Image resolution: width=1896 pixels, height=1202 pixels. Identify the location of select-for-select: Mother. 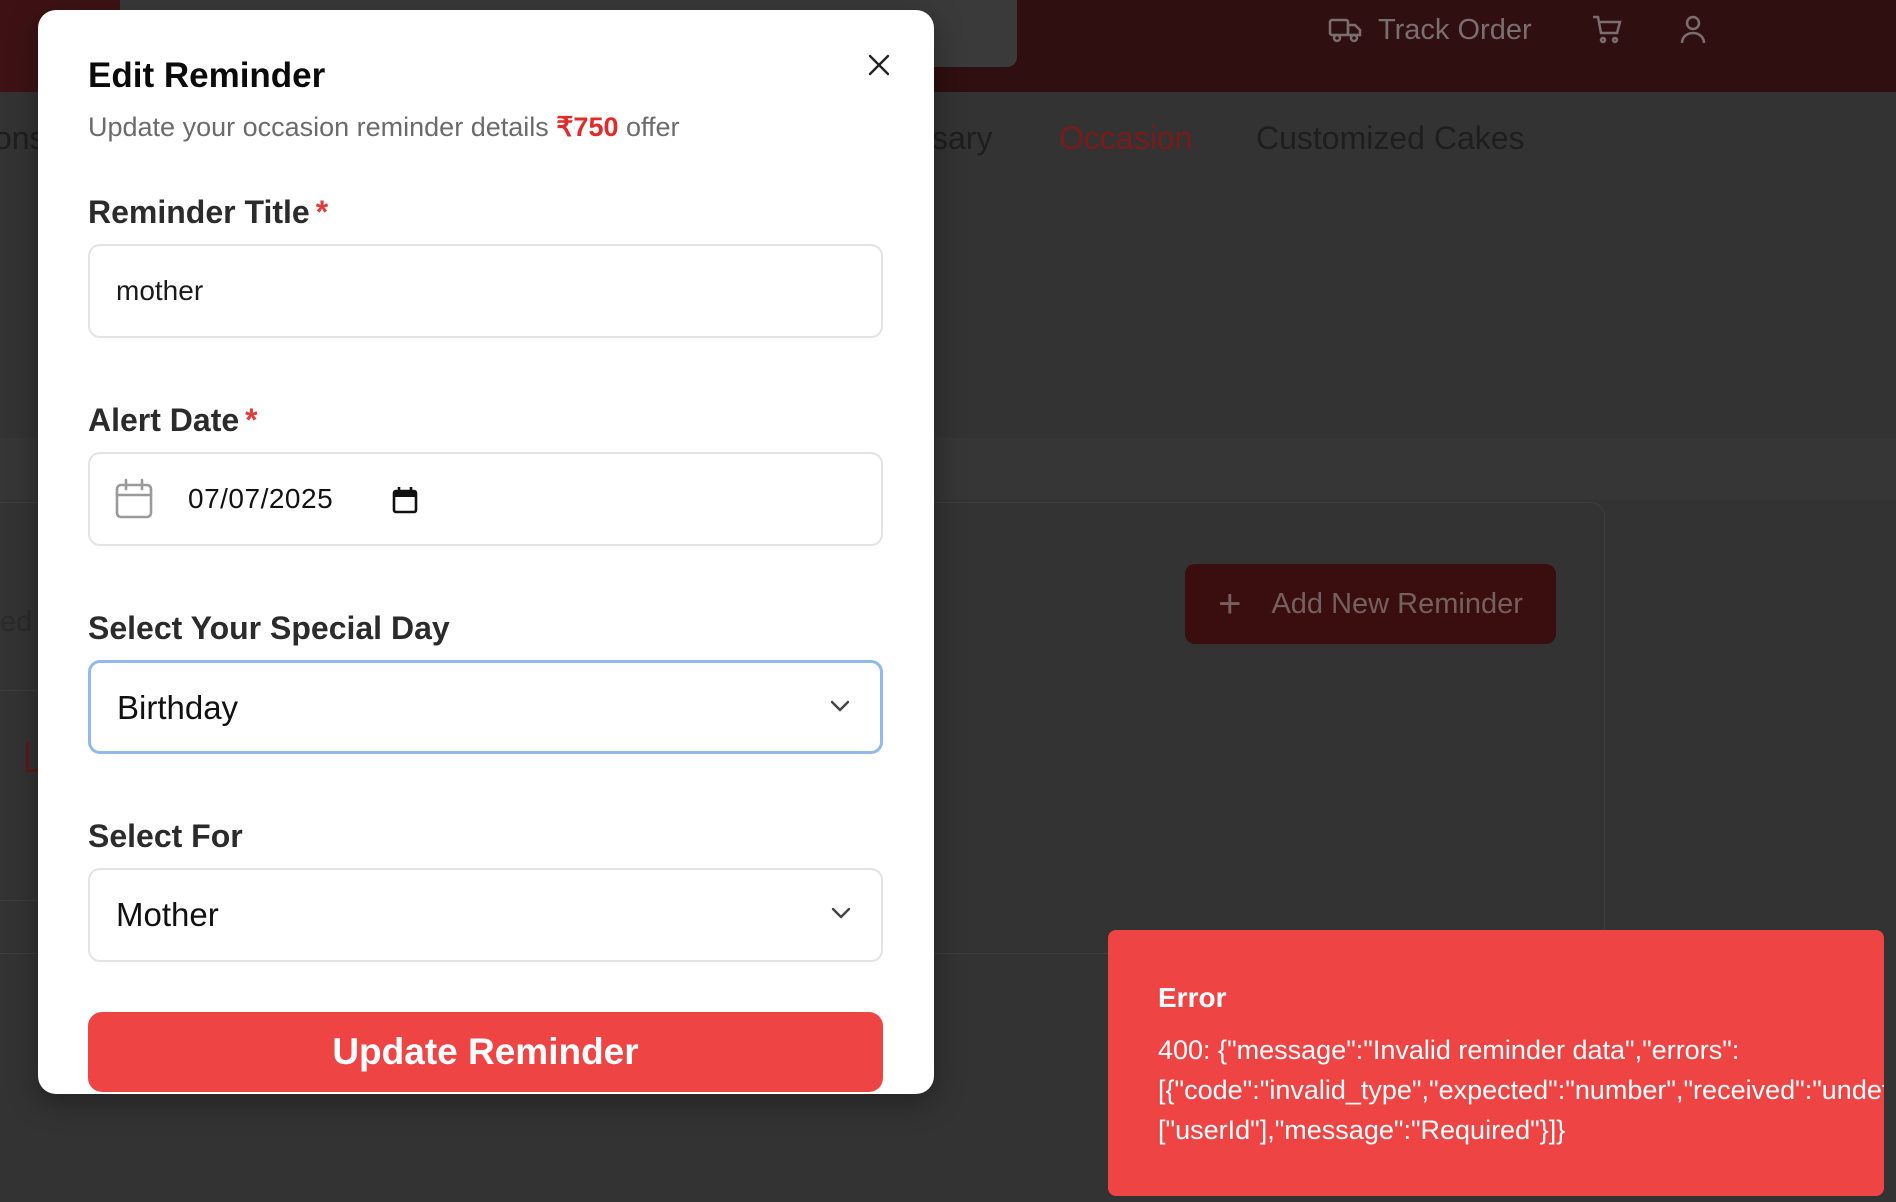
(485, 915).